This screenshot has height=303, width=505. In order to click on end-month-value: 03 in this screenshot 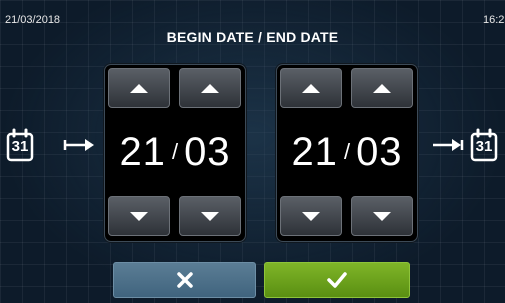, I will do `click(379, 151)`.